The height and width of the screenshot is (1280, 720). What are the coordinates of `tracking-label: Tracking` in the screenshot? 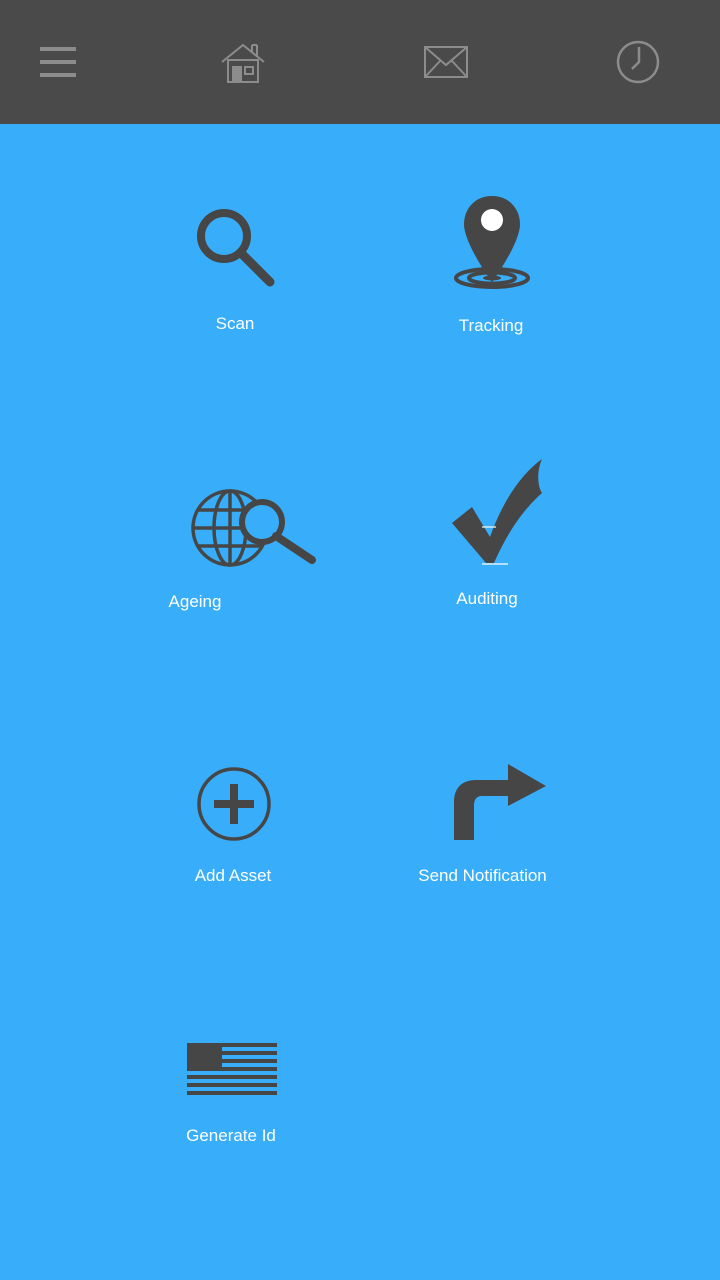 It's located at (491, 325).